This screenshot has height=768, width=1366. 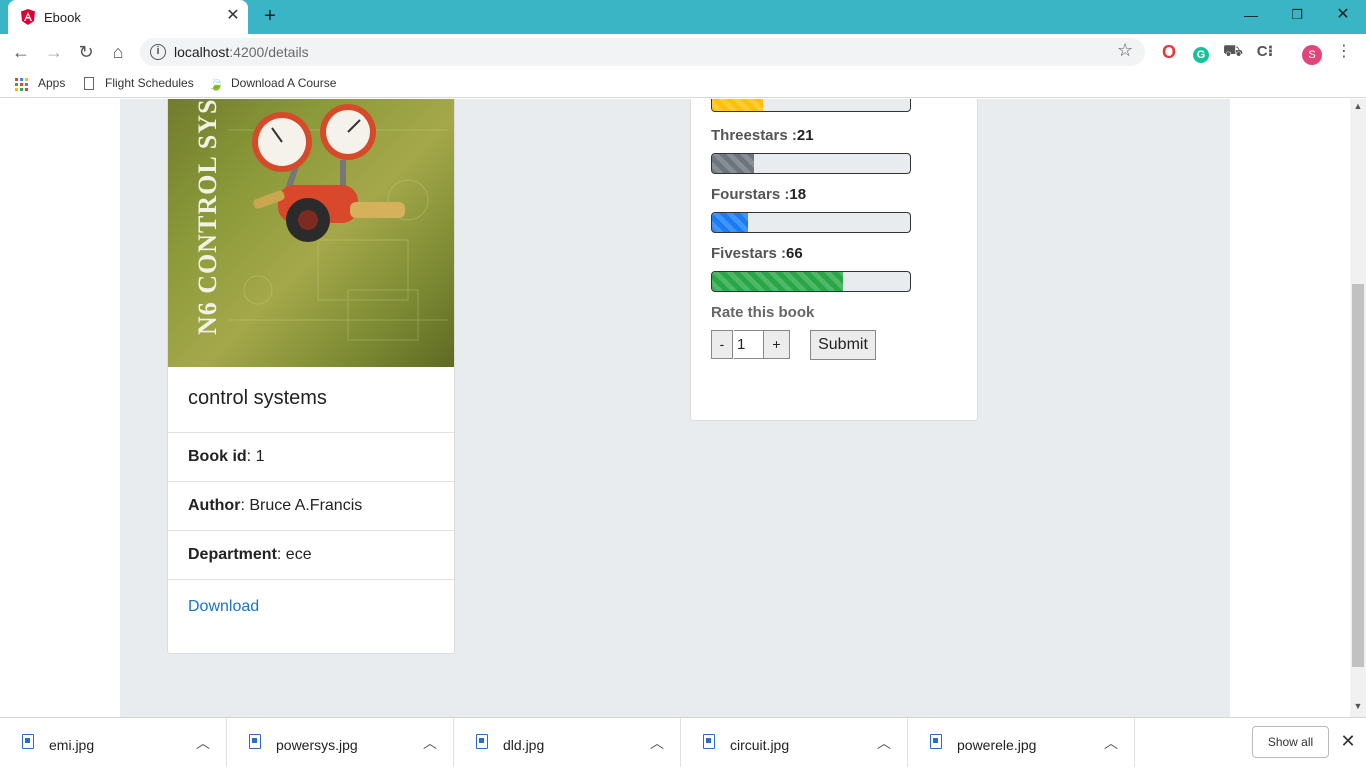 What do you see at coordinates (311, 616) in the screenshot?
I see `download-row: Download` at bounding box center [311, 616].